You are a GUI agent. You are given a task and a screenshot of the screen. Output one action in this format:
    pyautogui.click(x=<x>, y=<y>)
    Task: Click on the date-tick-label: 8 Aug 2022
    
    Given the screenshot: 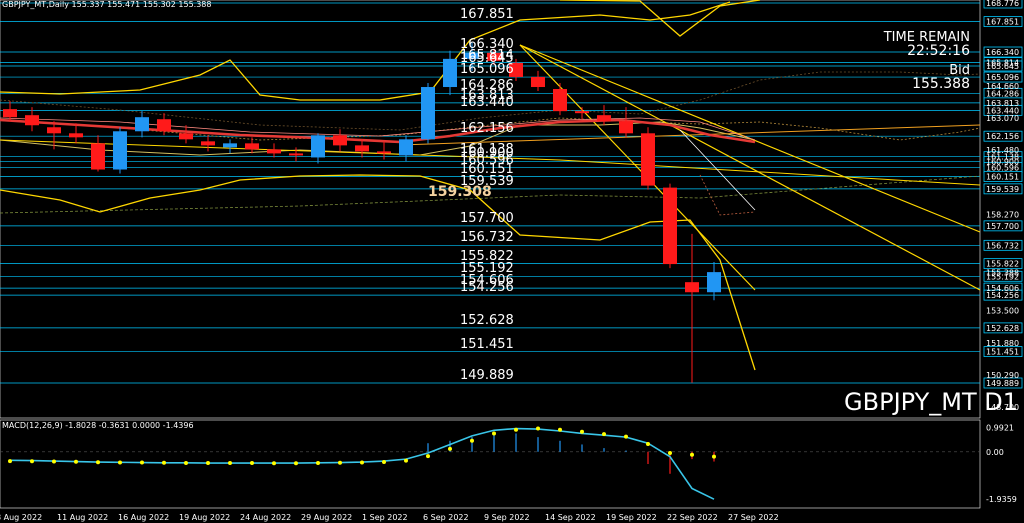 What is the action you would take?
    pyautogui.click(x=21, y=517)
    